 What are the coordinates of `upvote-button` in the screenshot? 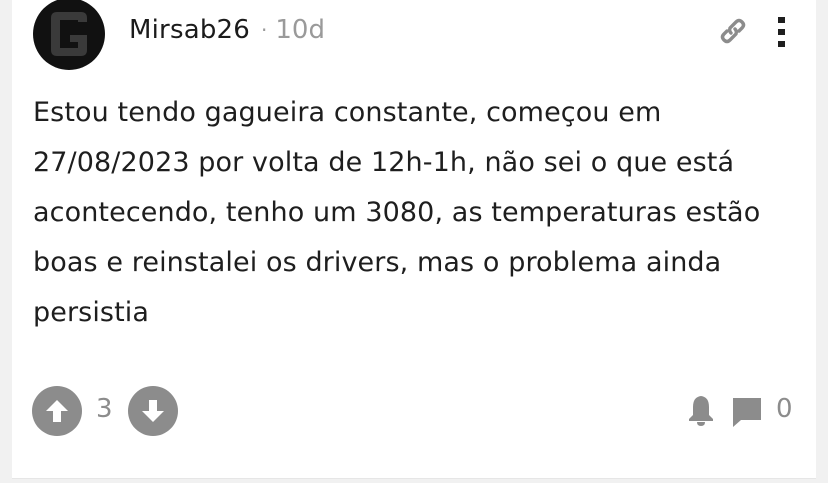 It's located at (57, 411).